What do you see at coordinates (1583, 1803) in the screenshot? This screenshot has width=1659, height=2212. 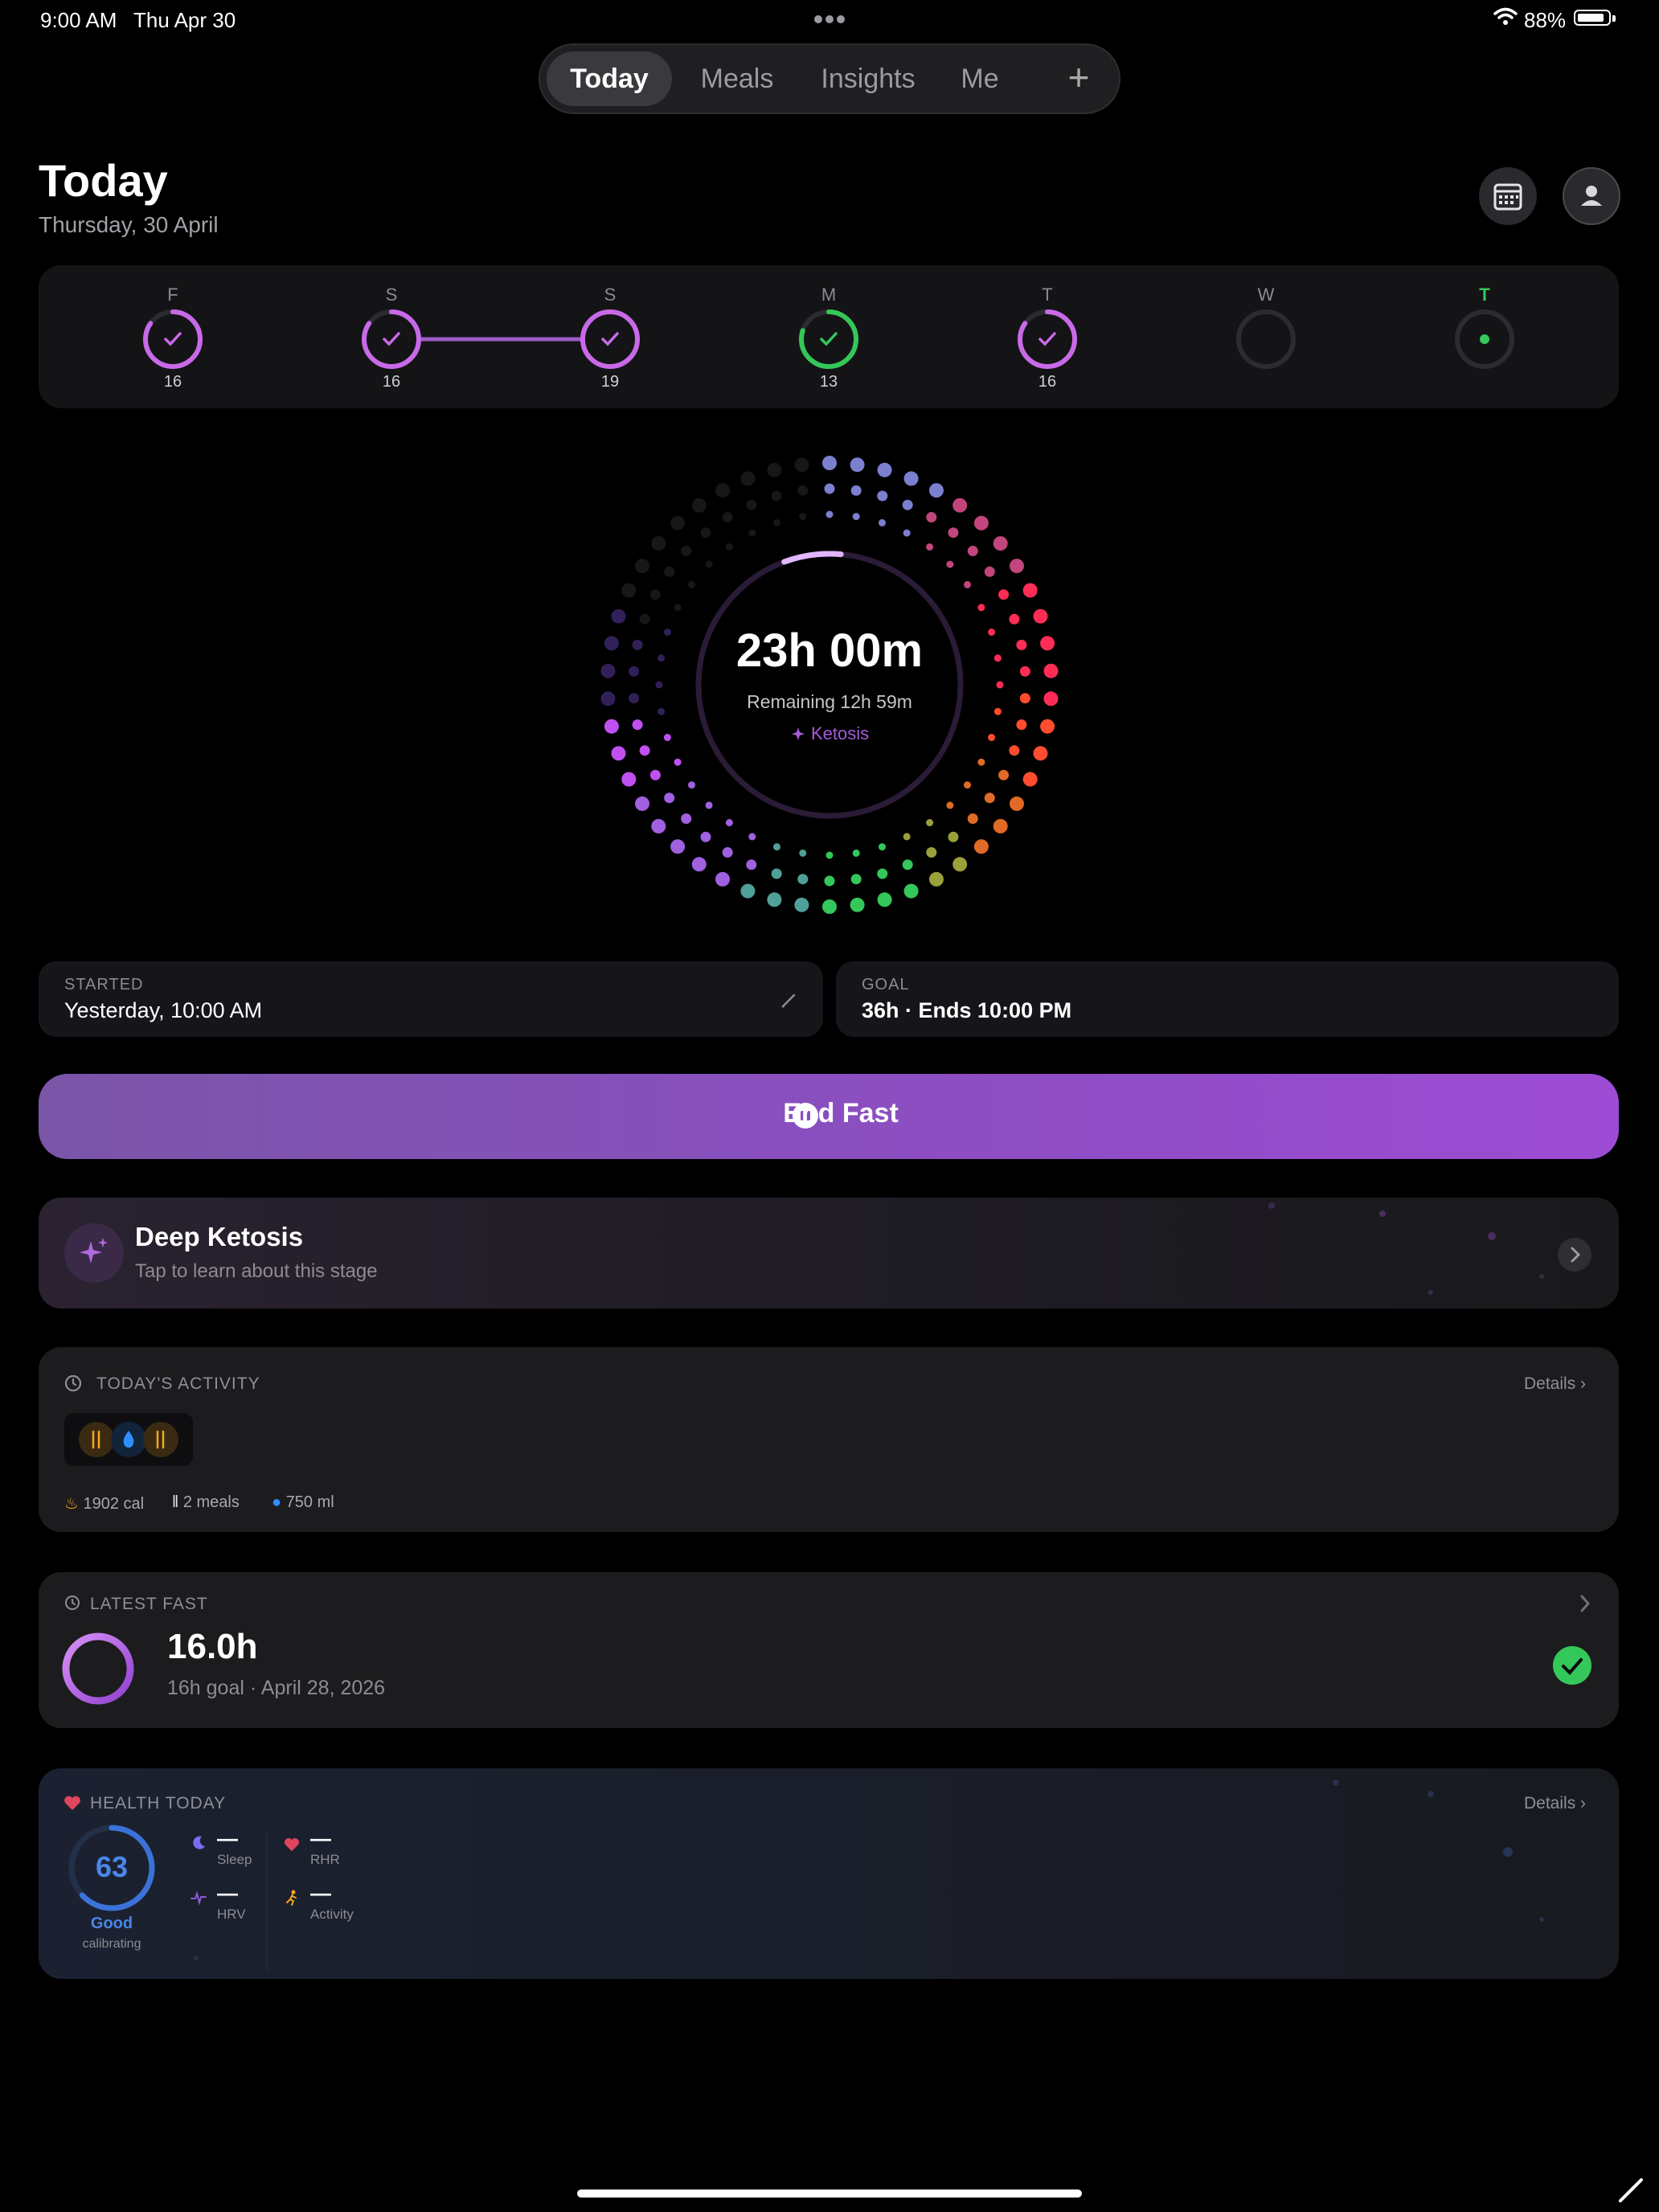 I see `chevron-right-icon: ›` at bounding box center [1583, 1803].